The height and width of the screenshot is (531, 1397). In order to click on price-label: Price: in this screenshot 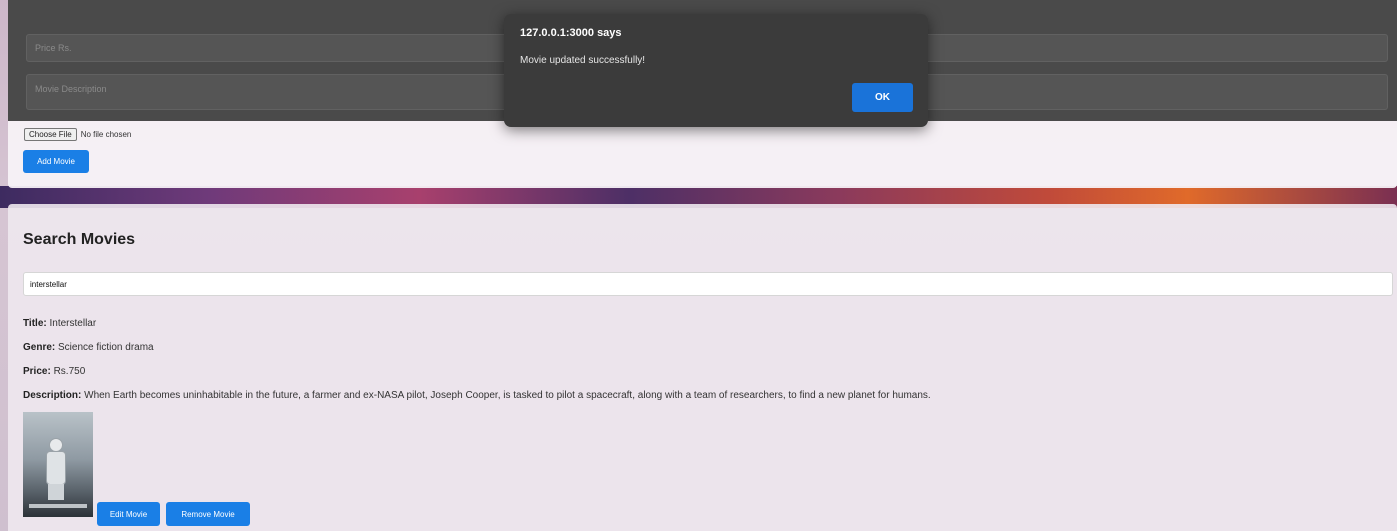, I will do `click(37, 371)`.